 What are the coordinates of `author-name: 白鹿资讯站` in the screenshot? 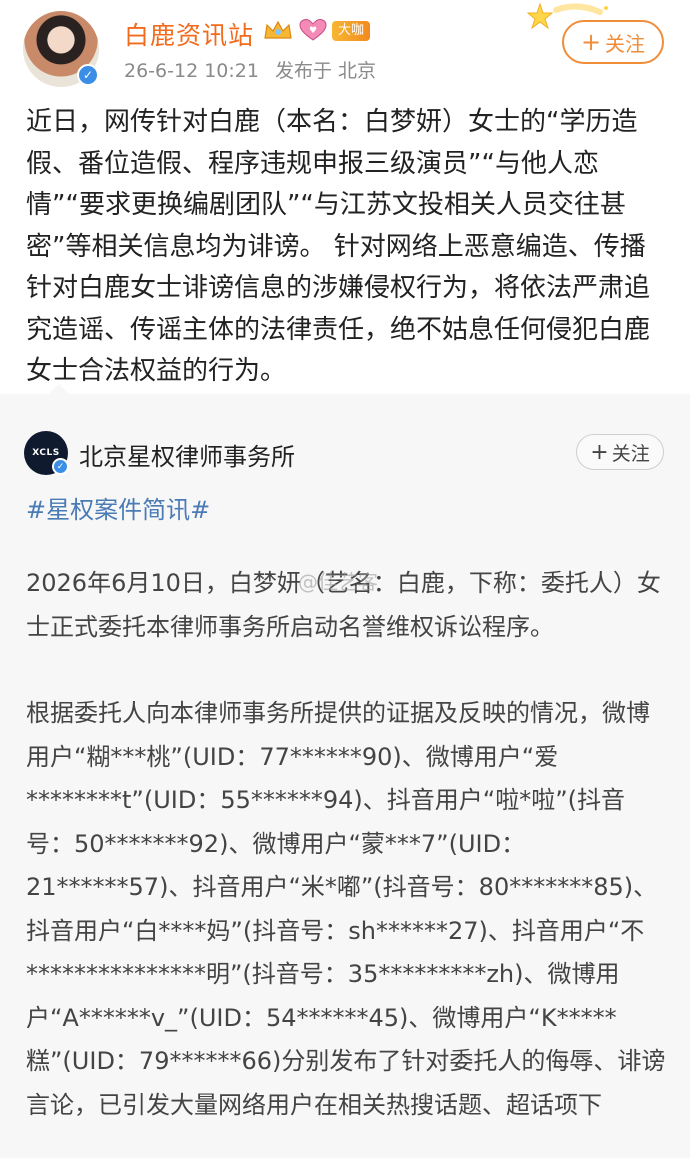 It's located at (189, 34).